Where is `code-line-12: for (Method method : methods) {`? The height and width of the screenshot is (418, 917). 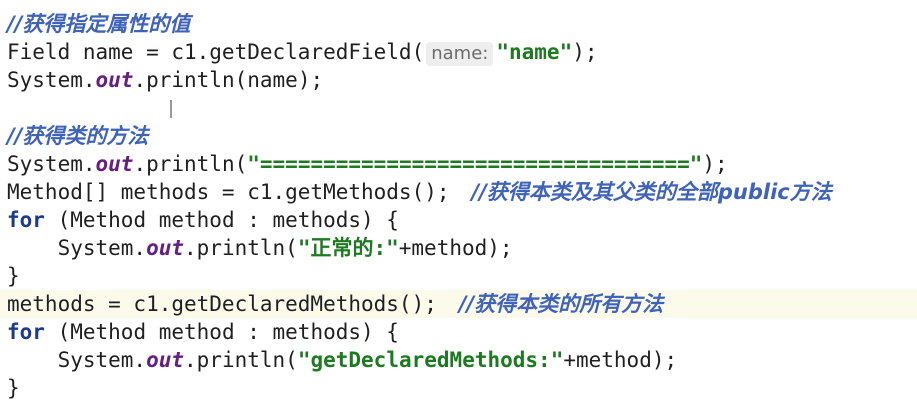 code-line-12: for (Method method : methods) { is located at coordinates (203, 332).